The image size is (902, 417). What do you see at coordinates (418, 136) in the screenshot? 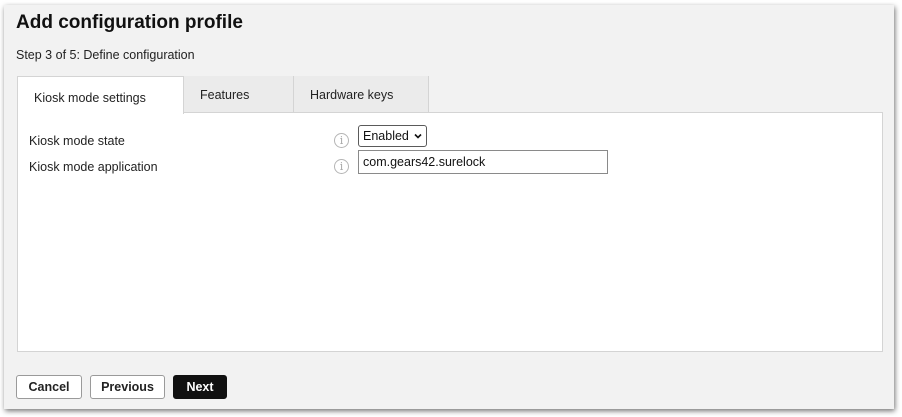
I see `chevron-down-icon` at bounding box center [418, 136].